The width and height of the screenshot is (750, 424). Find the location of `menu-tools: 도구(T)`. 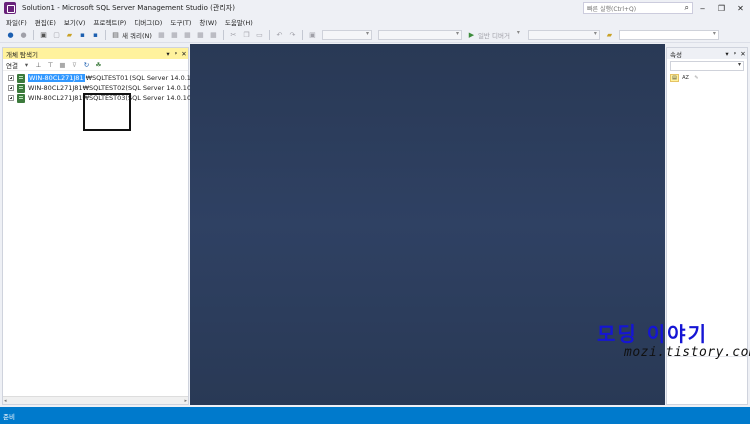

menu-tools: 도구(T) is located at coordinates (180, 22).